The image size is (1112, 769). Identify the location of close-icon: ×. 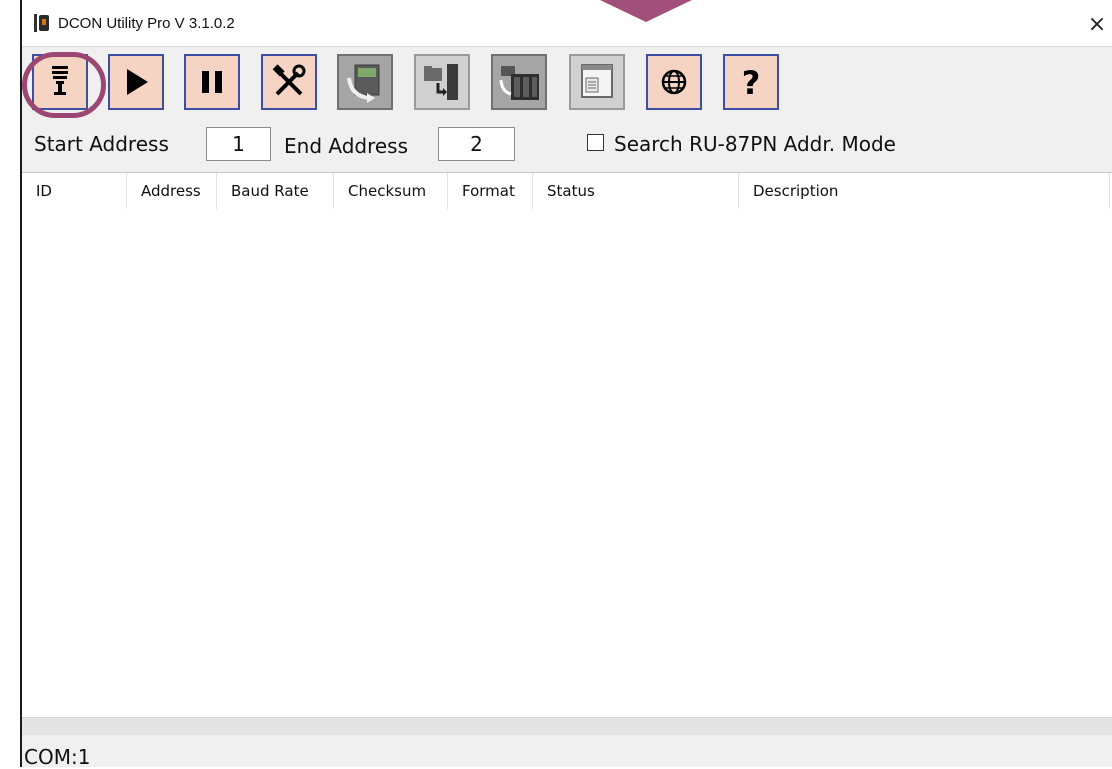
(1097, 25).